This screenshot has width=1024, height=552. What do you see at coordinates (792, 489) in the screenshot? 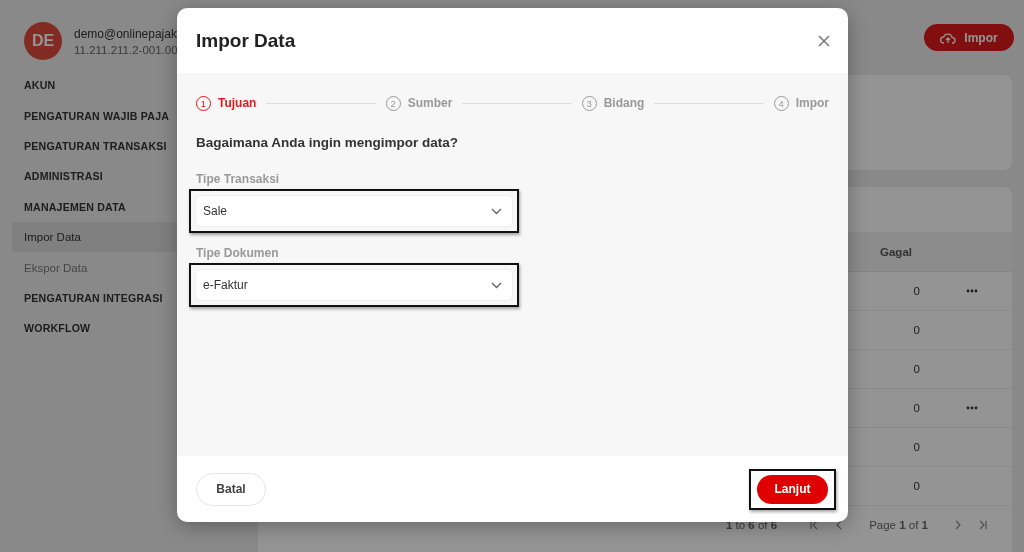
I see `next-button: Lanjut` at bounding box center [792, 489].